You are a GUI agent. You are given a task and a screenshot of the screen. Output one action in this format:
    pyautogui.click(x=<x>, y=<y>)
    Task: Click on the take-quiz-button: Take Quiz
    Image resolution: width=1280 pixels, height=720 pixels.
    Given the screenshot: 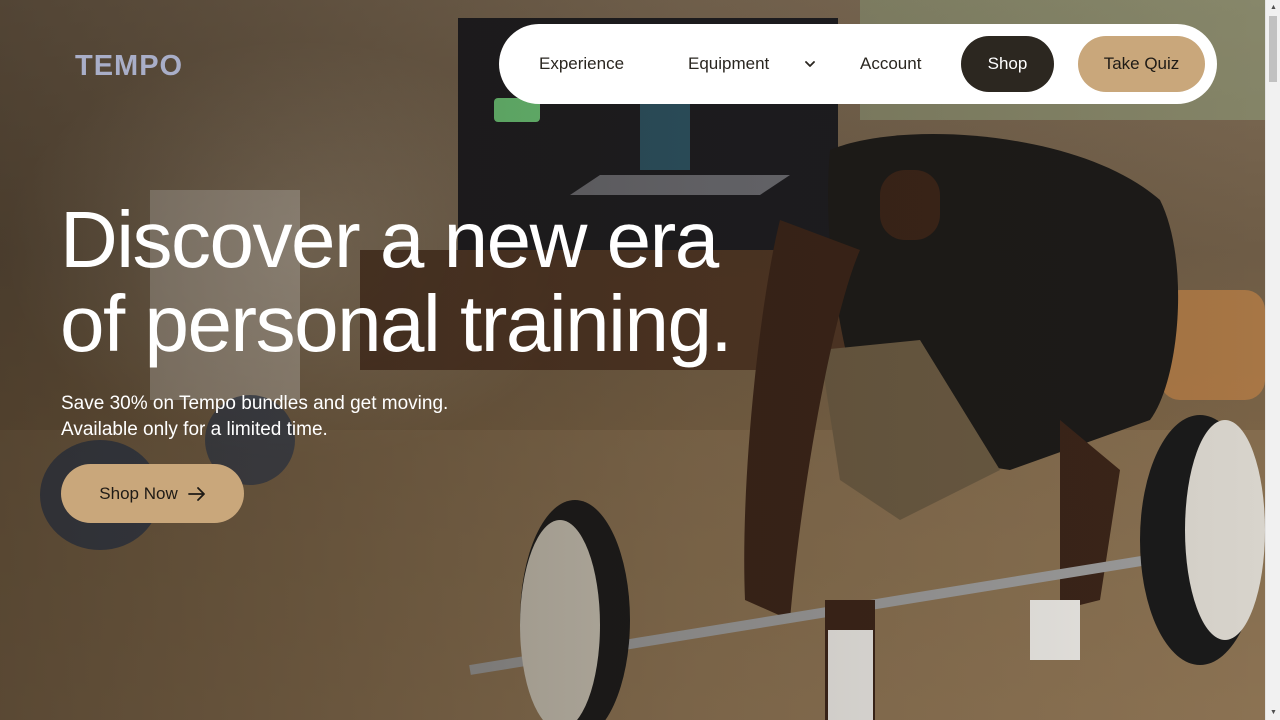 What is the action you would take?
    pyautogui.click(x=1141, y=64)
    